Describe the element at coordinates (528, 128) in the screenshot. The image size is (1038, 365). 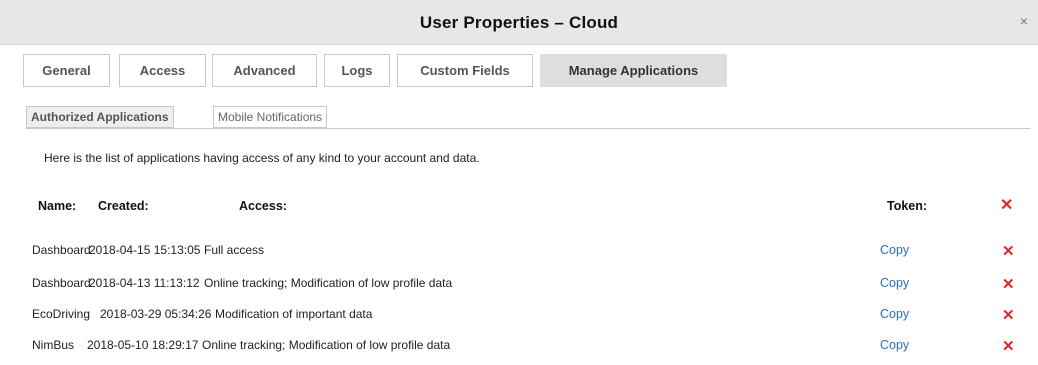
I see `subtab-divider` at that location.